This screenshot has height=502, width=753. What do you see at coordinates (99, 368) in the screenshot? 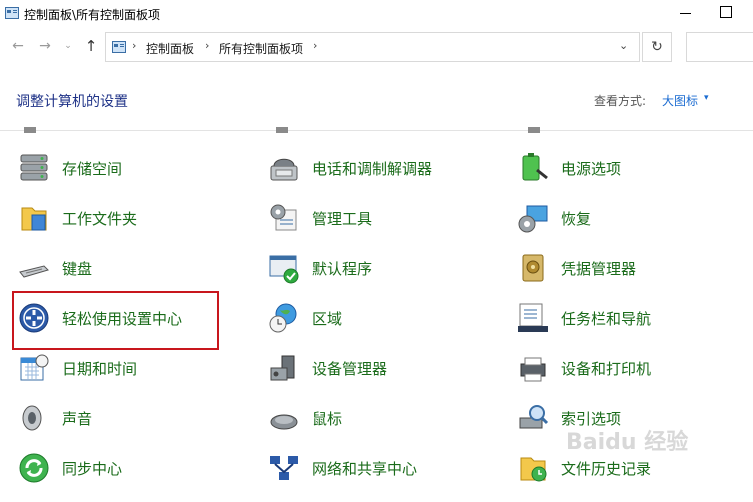
I see `item-label: 日期和时间` at bounding box center [99, 368].